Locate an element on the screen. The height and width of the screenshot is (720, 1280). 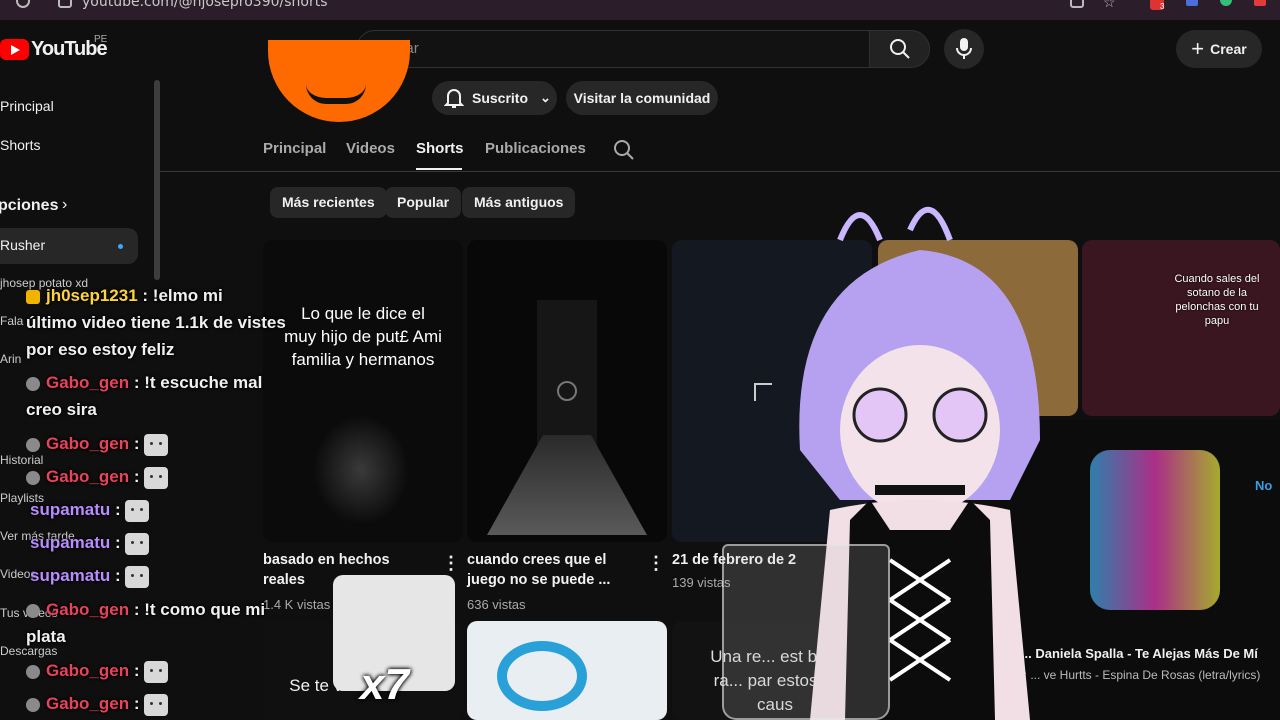
tabs-divider is located at coordinates (720, 171).